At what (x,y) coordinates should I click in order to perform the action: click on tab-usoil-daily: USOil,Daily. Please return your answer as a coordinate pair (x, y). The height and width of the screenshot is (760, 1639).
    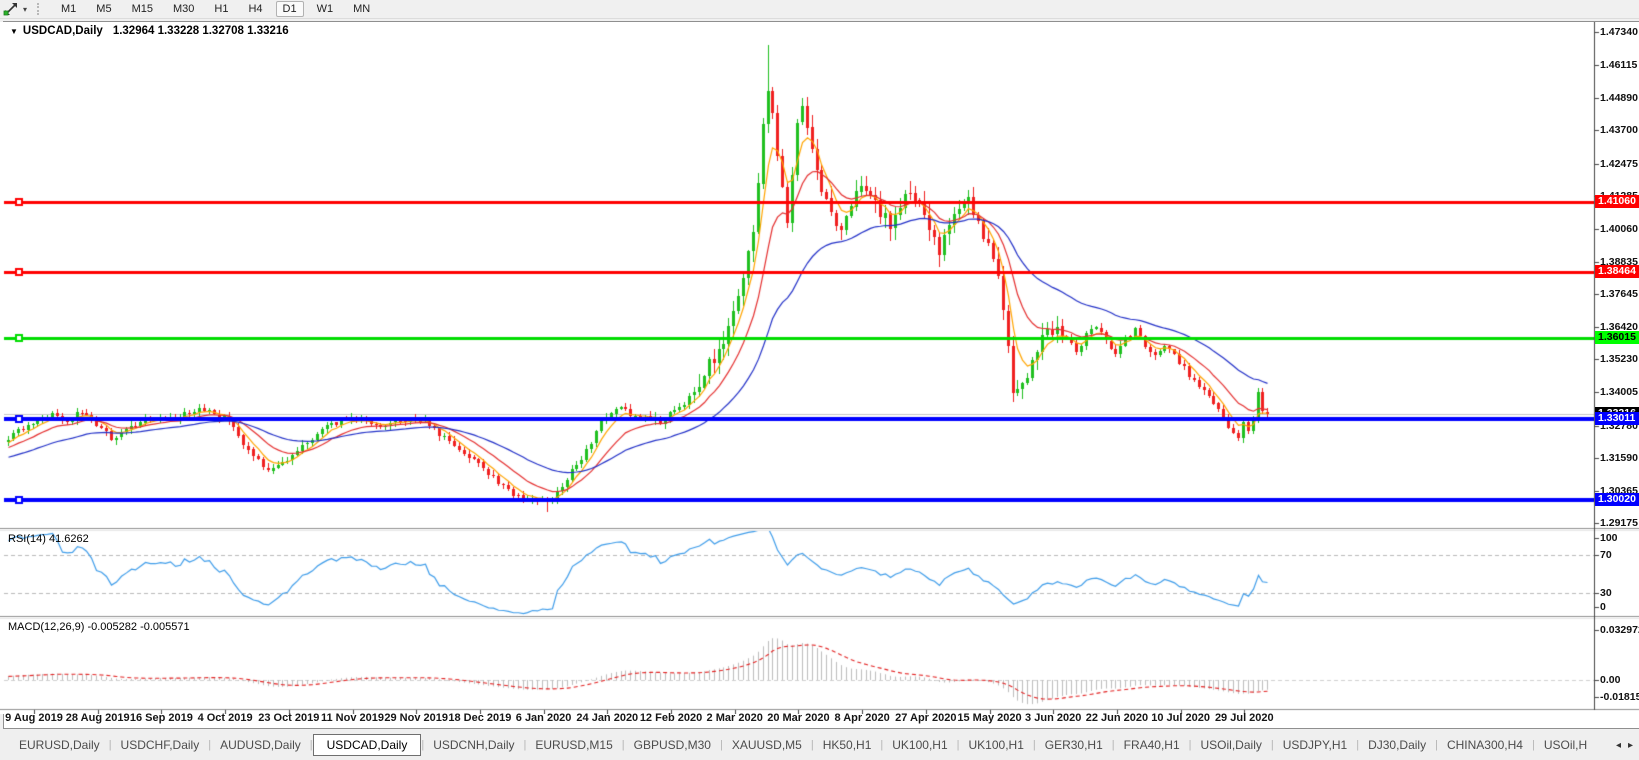
    Looking at the image, I should click on (1231, 745).